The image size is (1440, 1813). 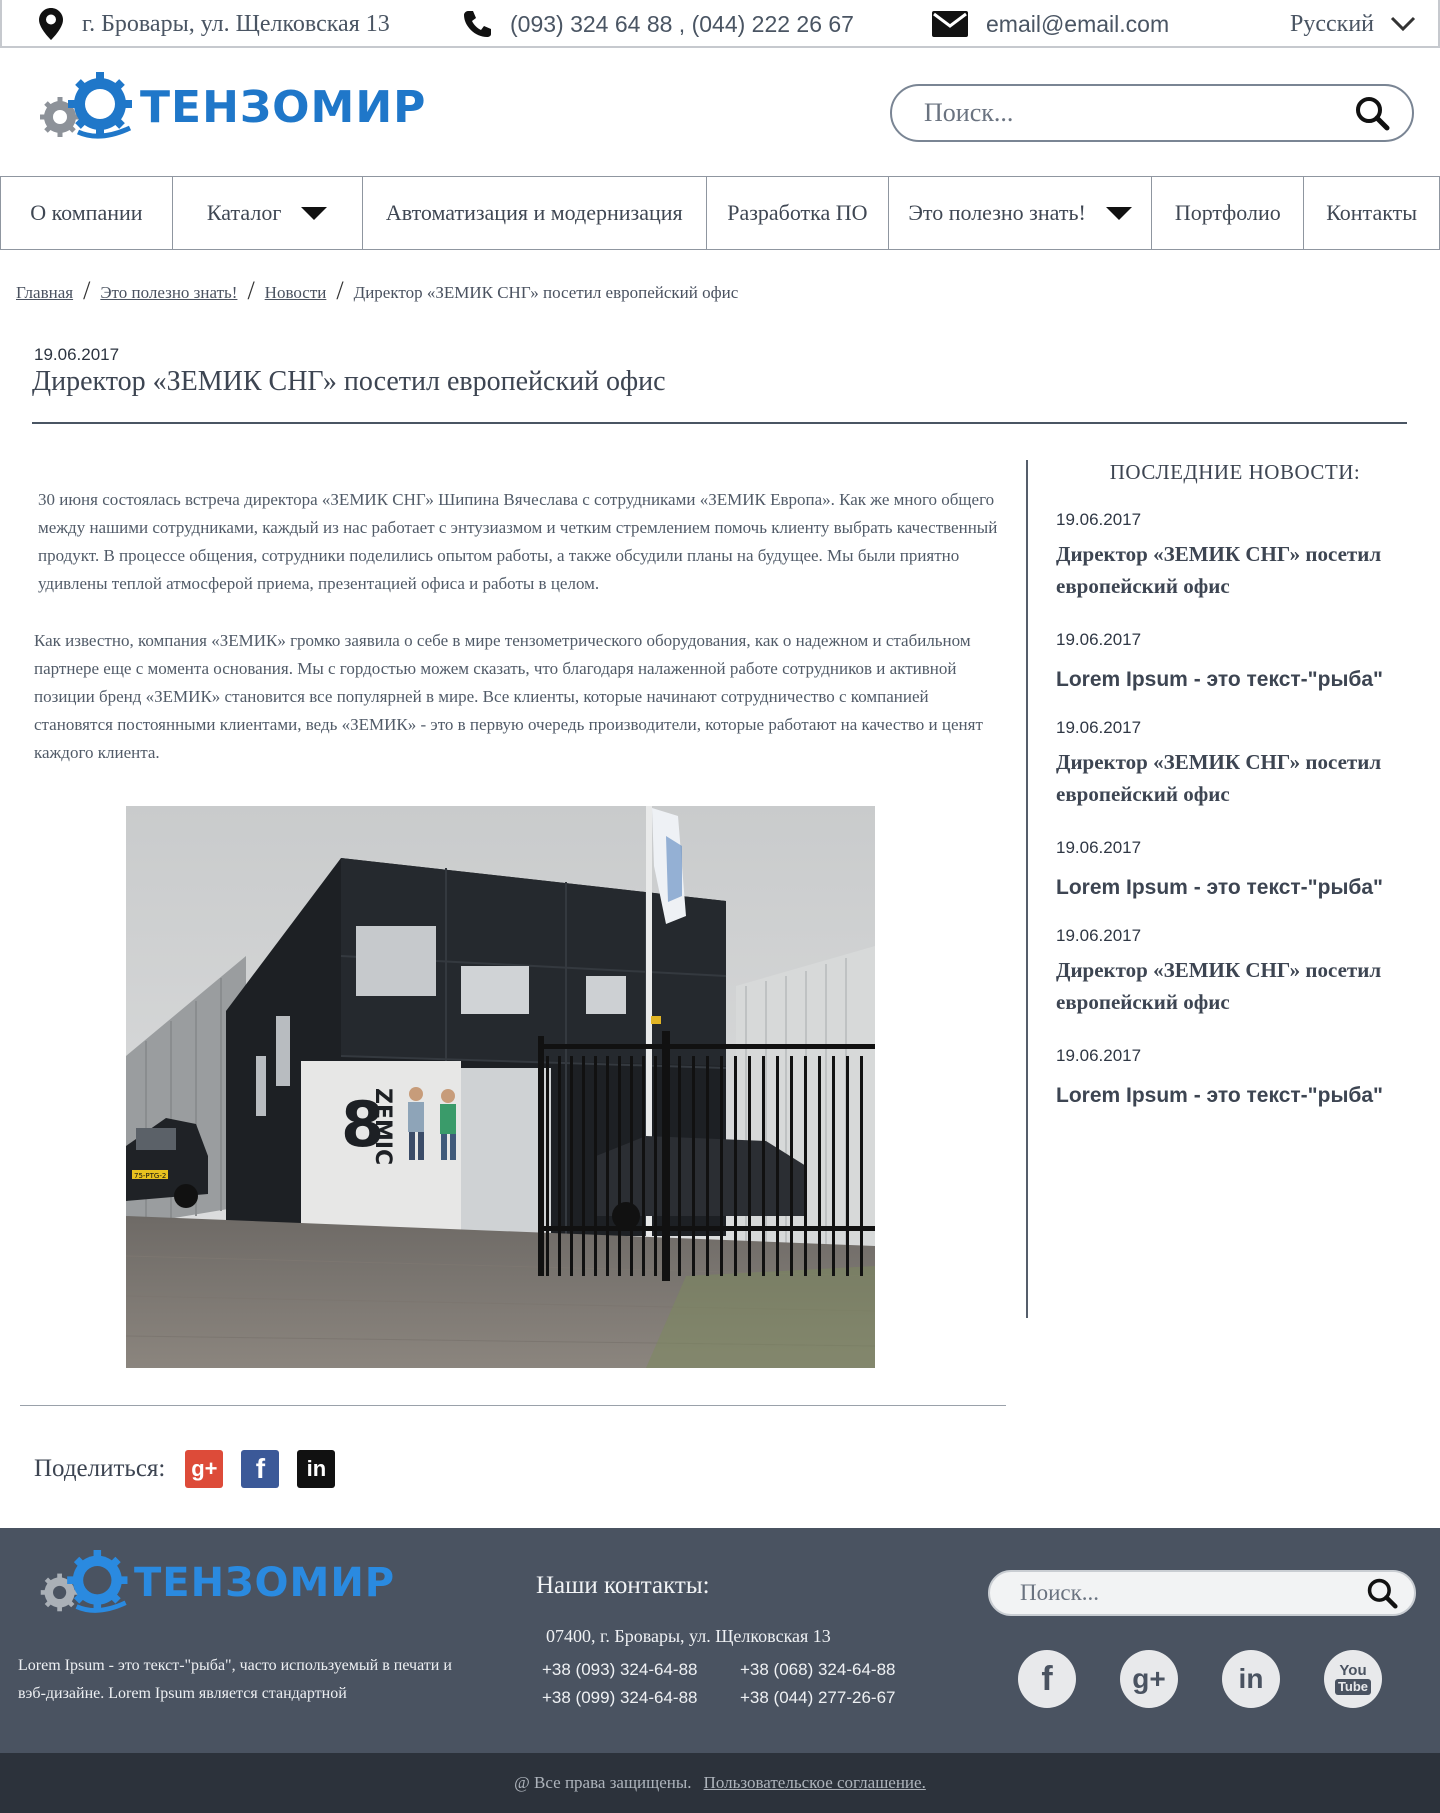 What do you see at coordinates (236, 23) in the screenshot?
I see `topbar-address: г. Бровары, ул. Щелковская 13` at bounding box center [236, 23].